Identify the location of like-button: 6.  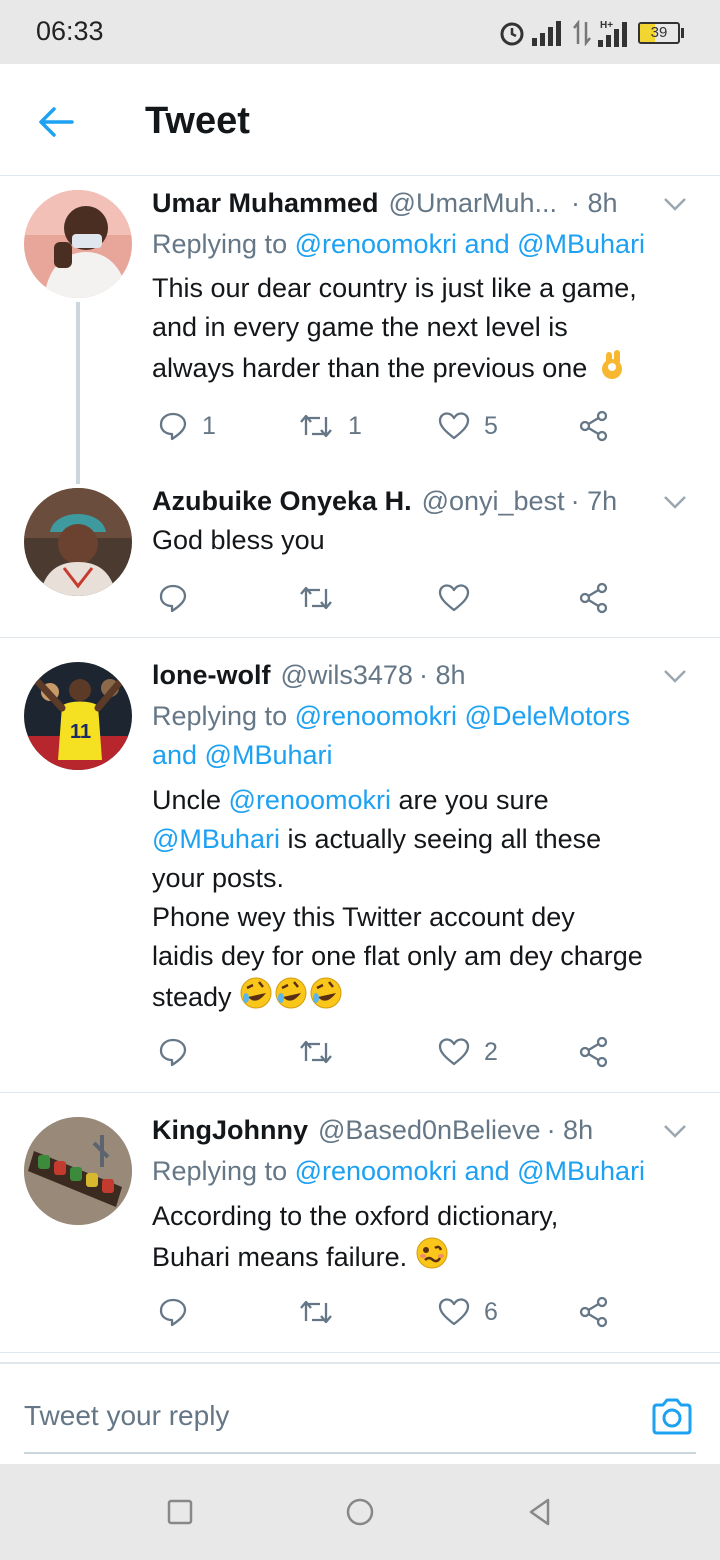
(468, 1312).